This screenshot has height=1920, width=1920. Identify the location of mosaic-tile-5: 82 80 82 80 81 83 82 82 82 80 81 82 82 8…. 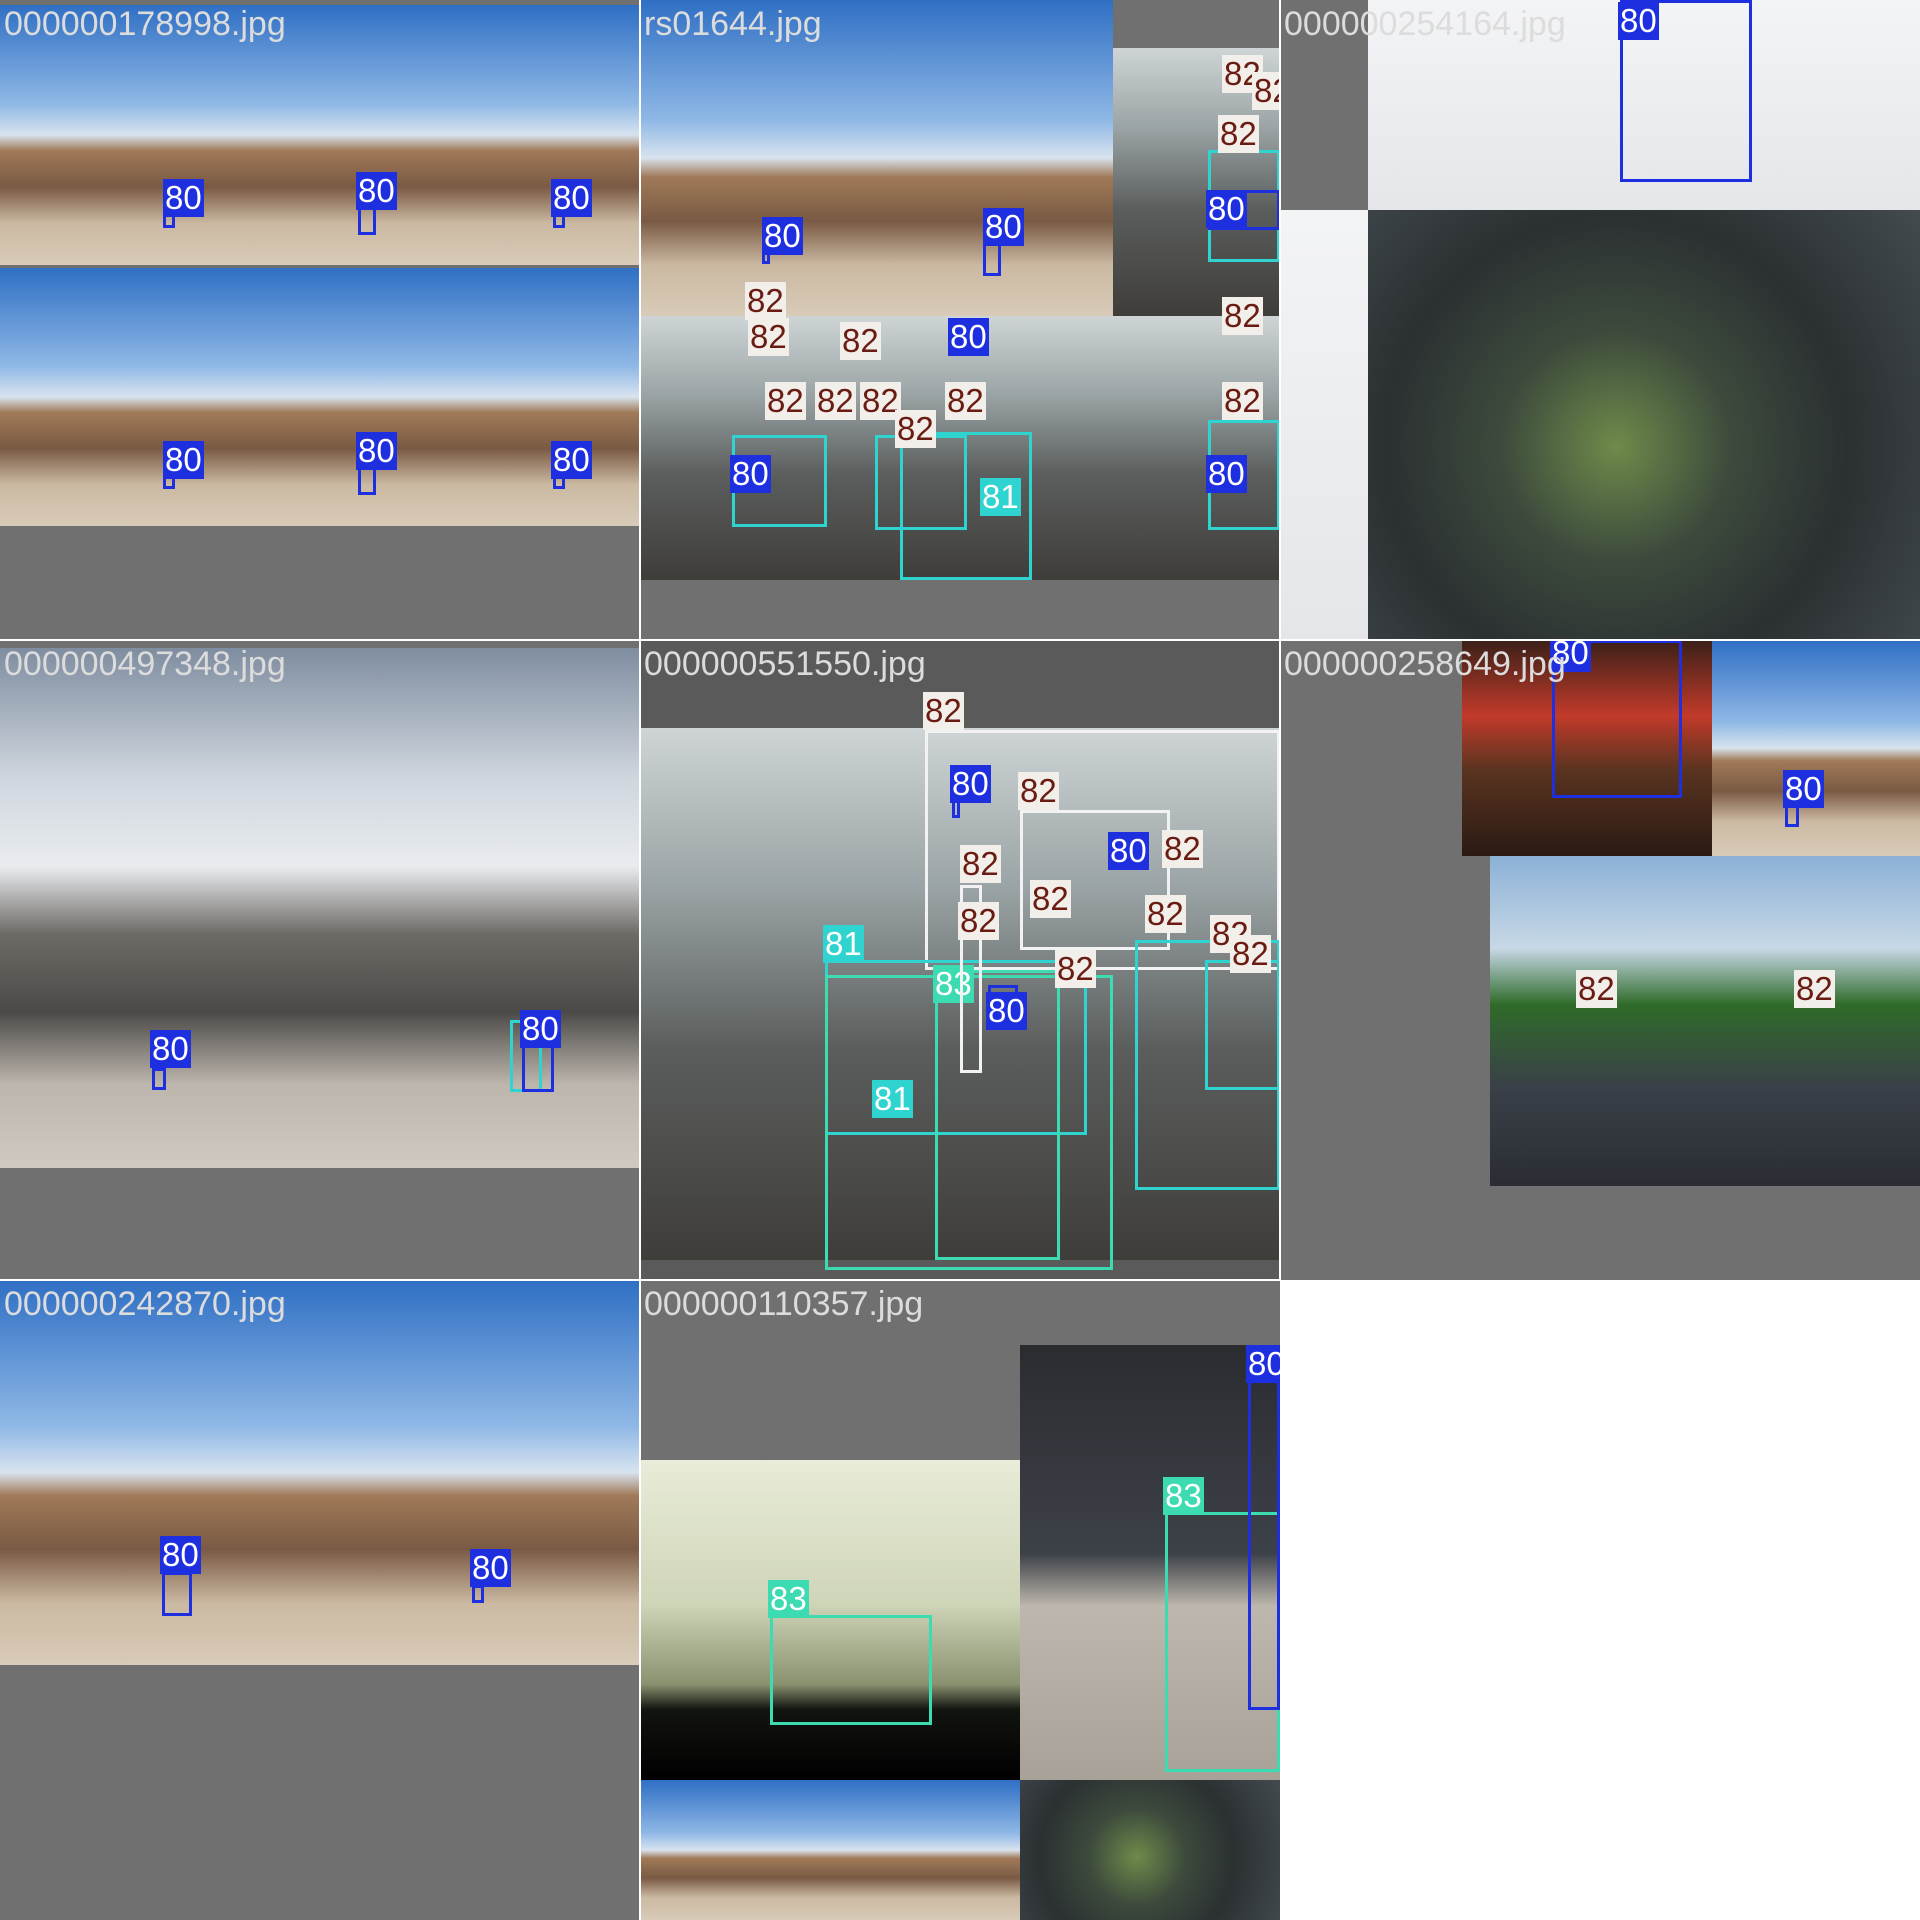
(960, 960).